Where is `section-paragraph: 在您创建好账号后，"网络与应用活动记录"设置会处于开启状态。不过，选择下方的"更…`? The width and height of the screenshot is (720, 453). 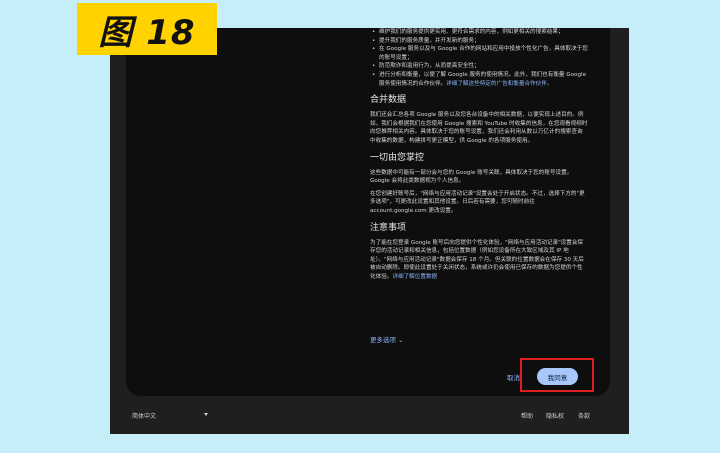
section-paragraph: 在您创建好账号后，"网络与应用活动记录"设置会处于开启状态。不过，选择下方的"更… is located at coordinates (477, 202).